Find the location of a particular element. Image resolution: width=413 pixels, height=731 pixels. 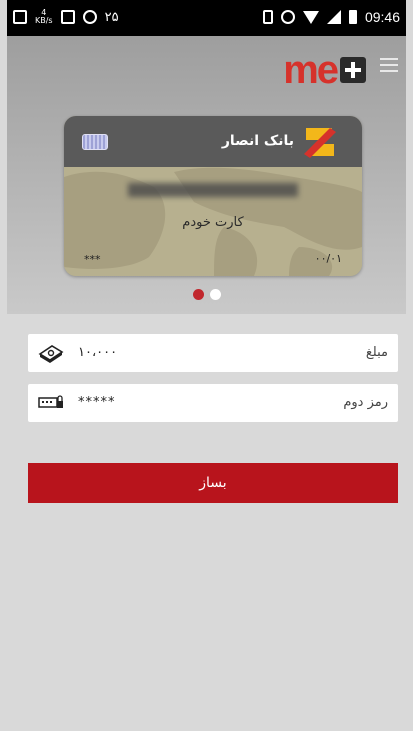

hamburger-icon is located at coordinates (389, 65).